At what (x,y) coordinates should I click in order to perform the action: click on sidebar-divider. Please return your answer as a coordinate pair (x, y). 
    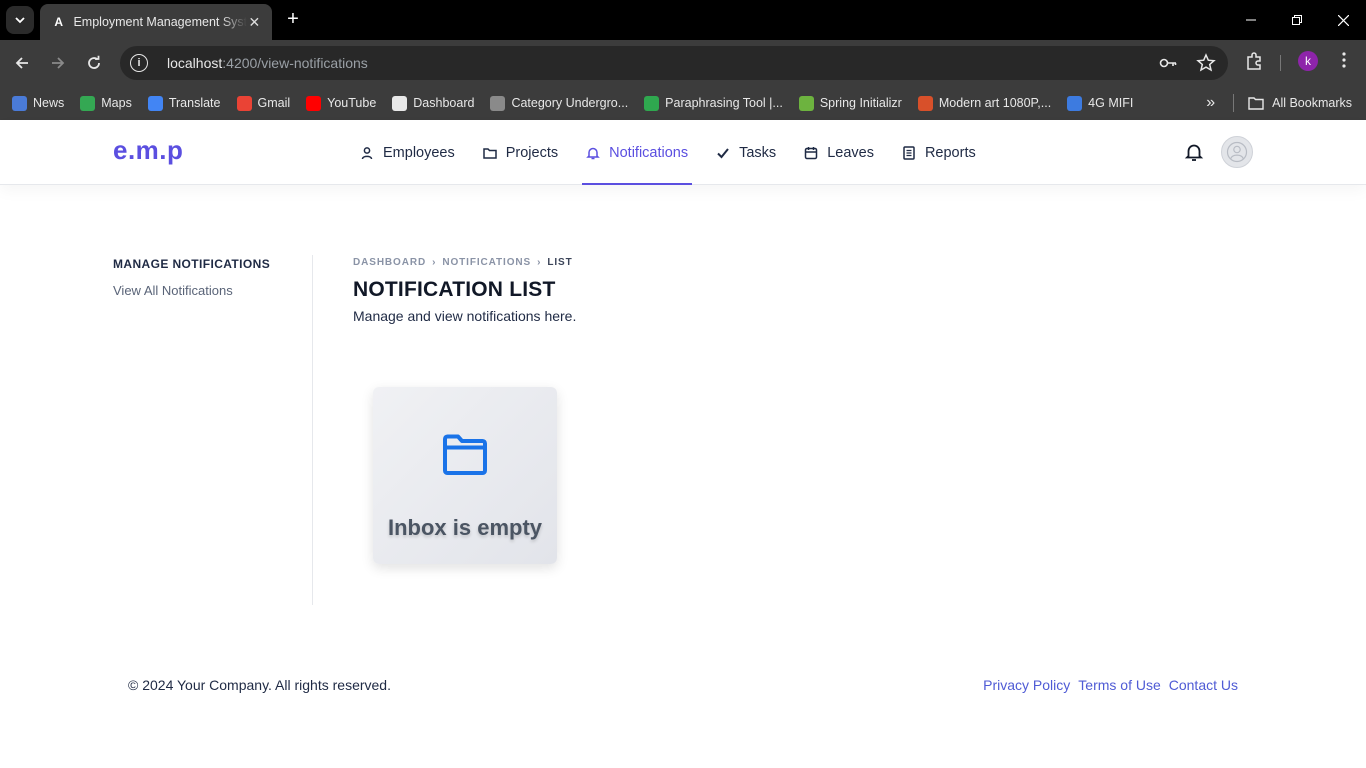
    Looking at the image, I should click on (312, 430).